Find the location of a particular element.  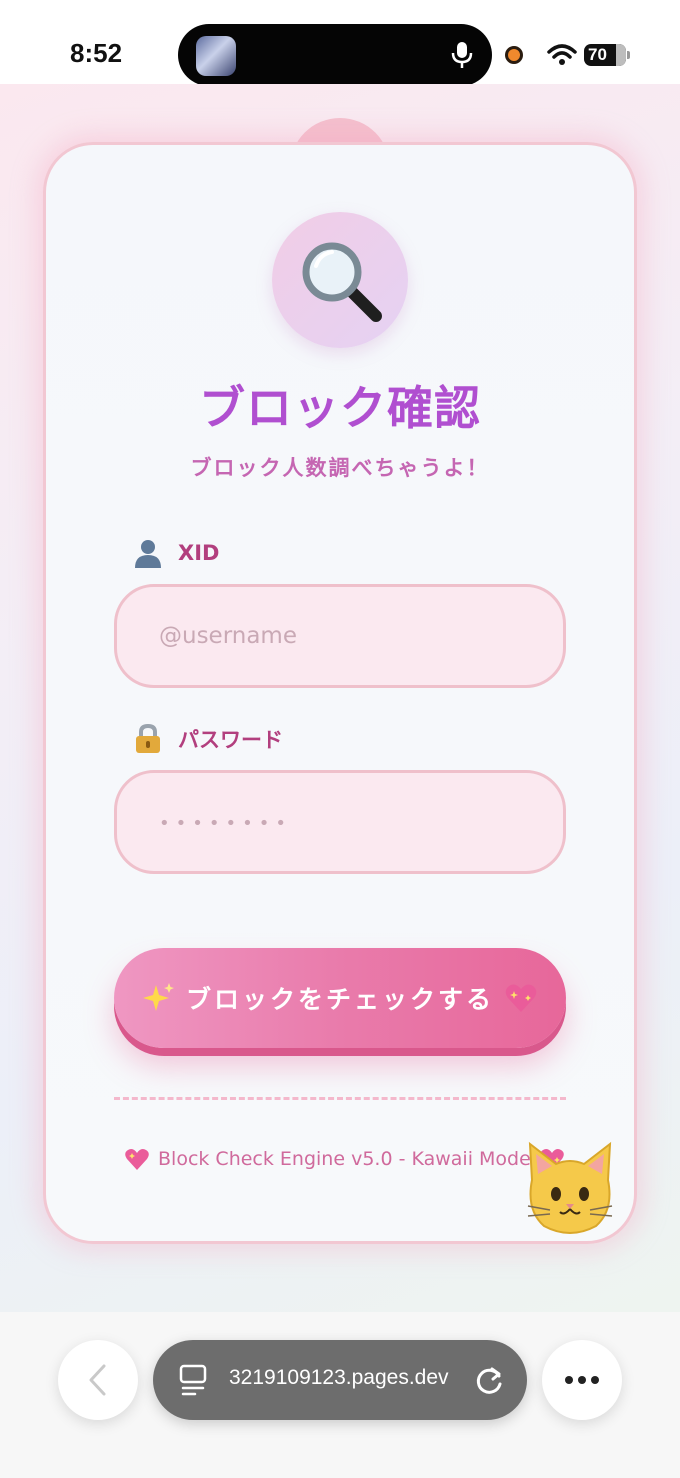

password-label: パスワード is located at coordinates (207, 739).